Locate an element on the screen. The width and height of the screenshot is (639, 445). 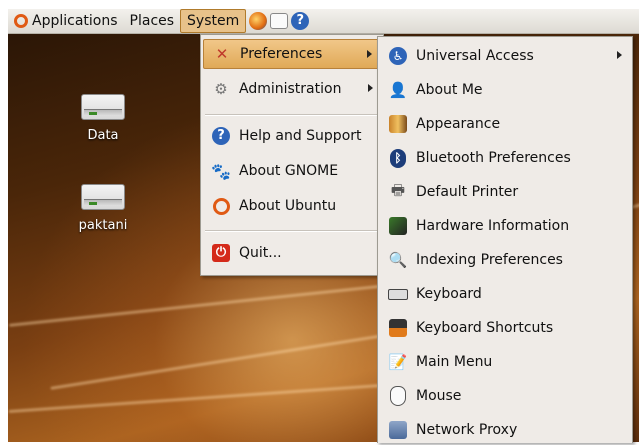
menu-item-help-and-support: ? Help and Support is located at coordinates (292, 136).